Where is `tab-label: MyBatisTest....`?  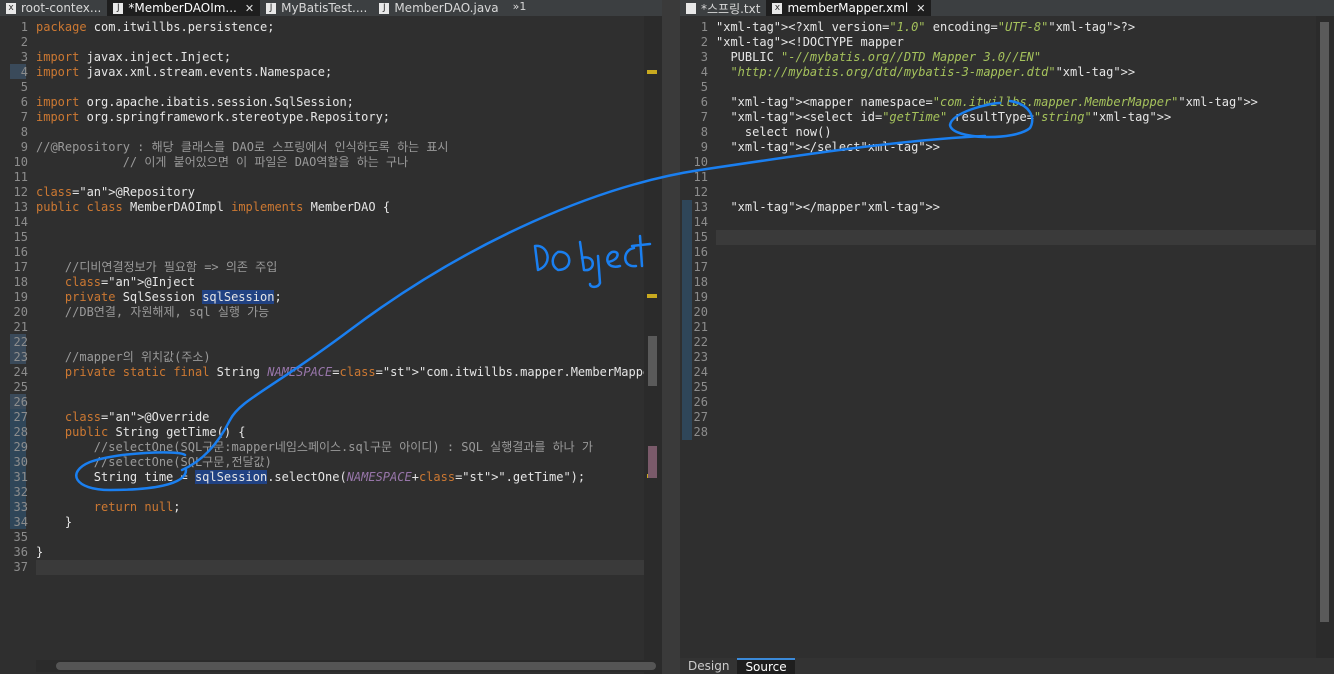 tab-label: MyBatisTest.... is located at coordinates (324, 8).